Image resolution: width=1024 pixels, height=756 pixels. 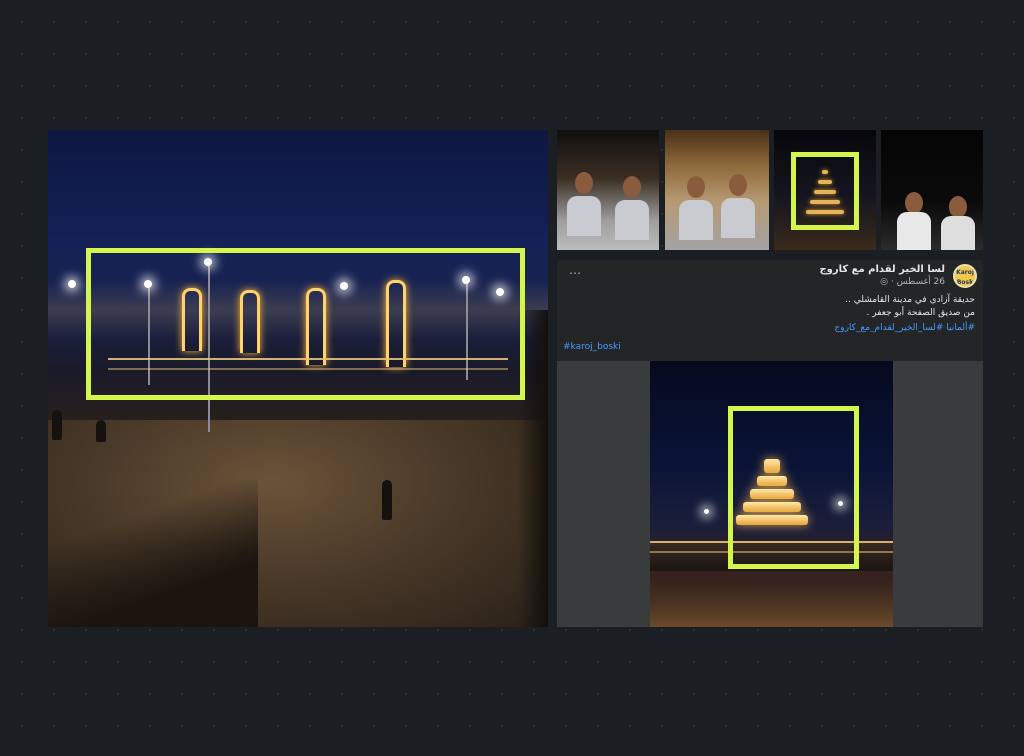 I want to click on page-avatar-icon: Karoj Bosk, so click(x=965, y=276).